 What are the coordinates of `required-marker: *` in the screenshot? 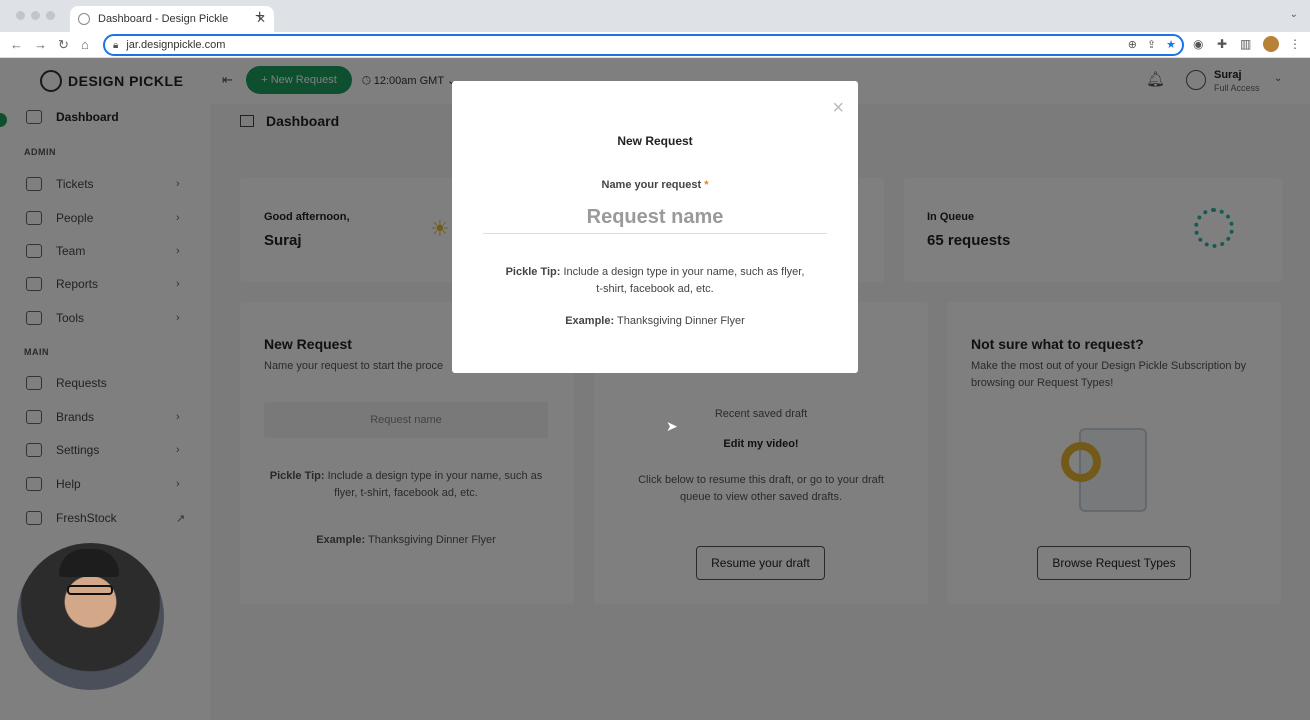 It's located at (706, 185).